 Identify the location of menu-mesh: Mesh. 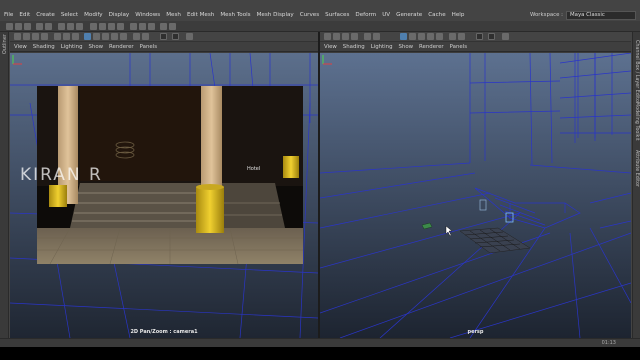
(173, 15).